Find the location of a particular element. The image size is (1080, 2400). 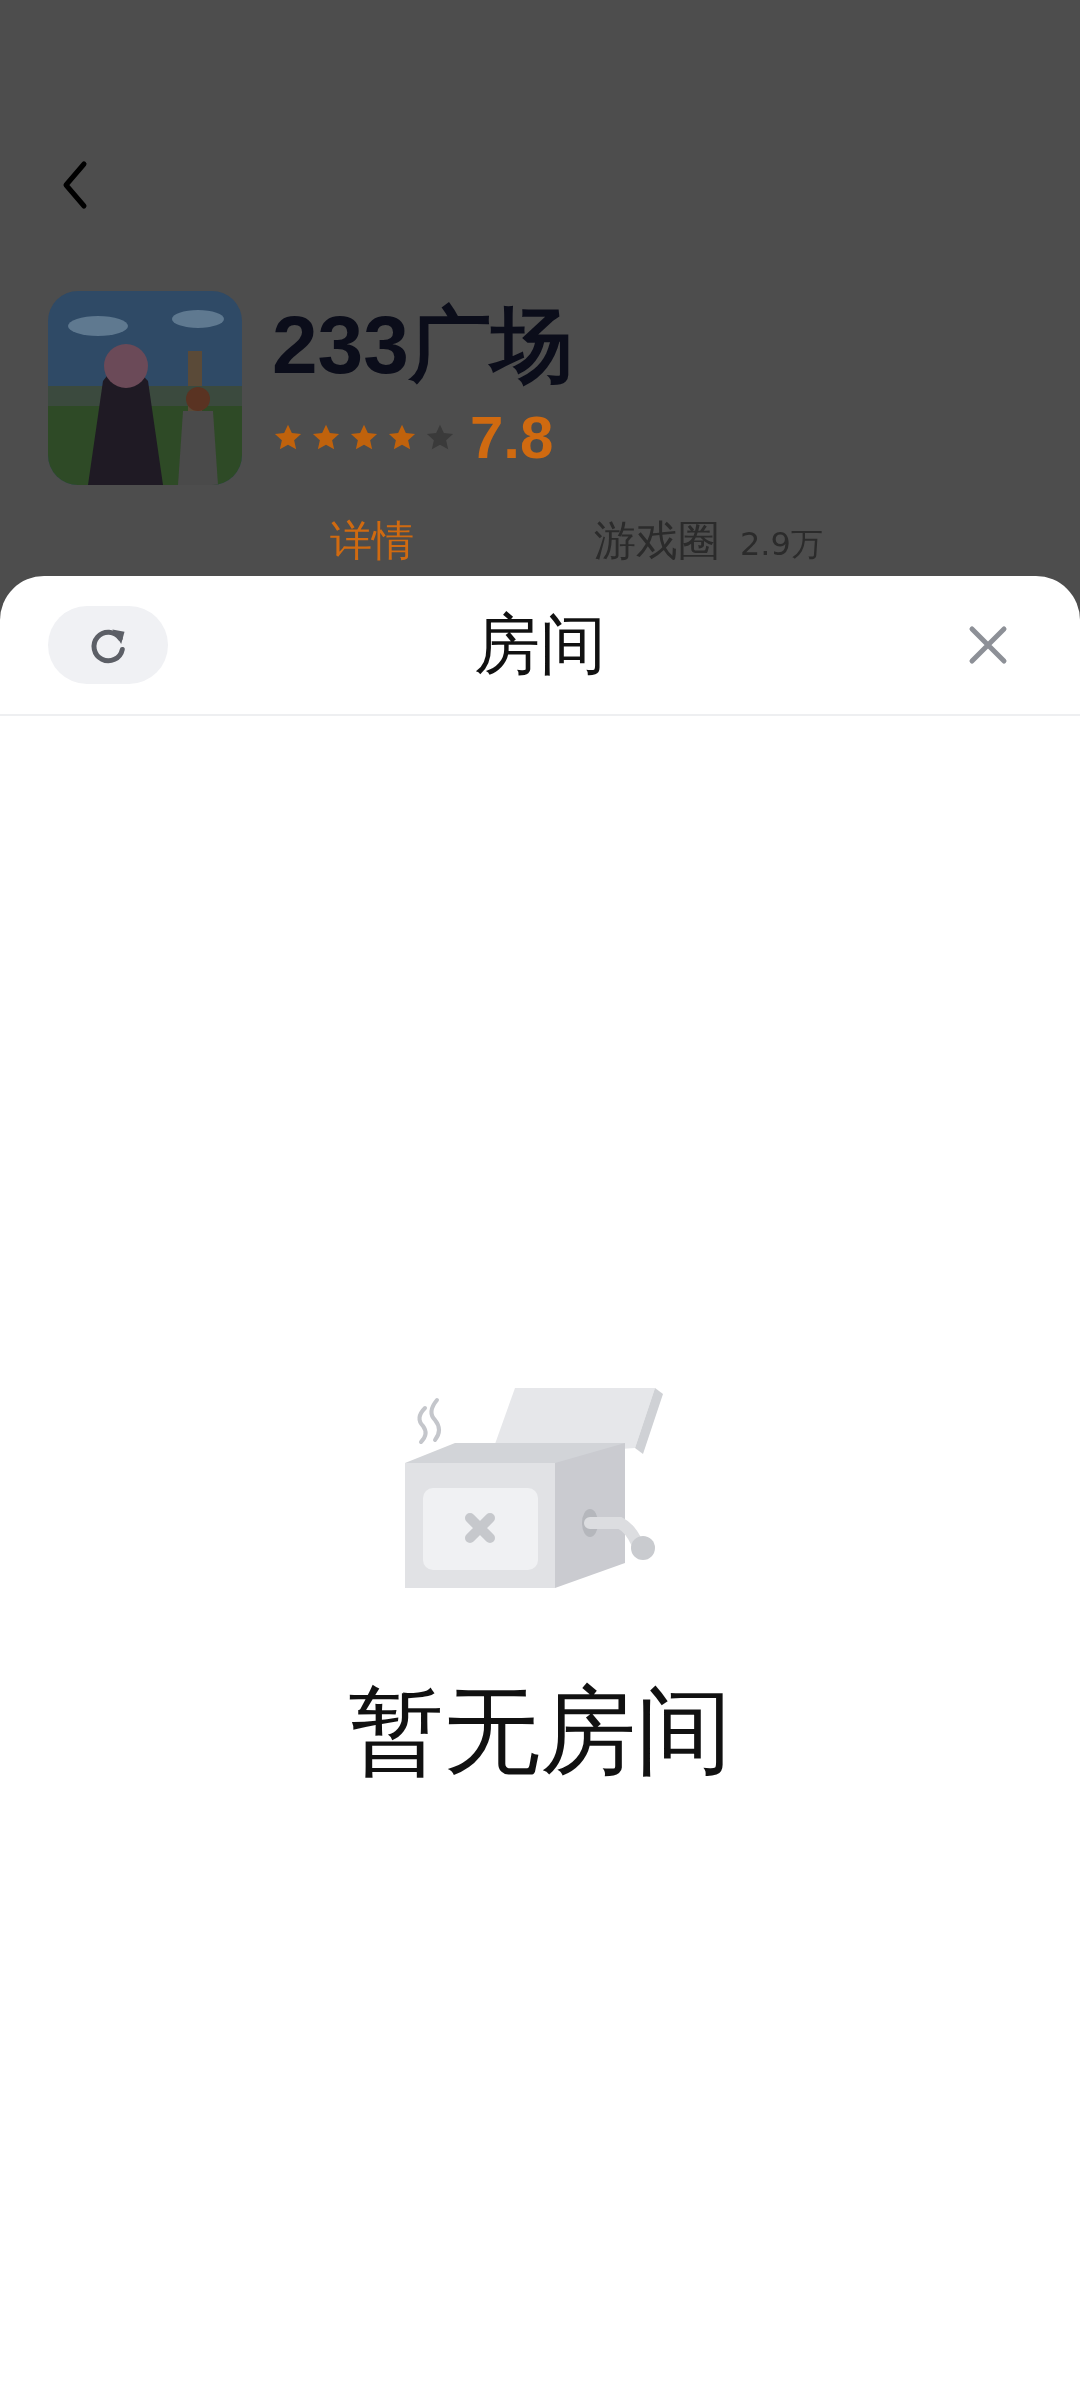

empty-message: 暂无房间 is located at coordinates (540, 1731).